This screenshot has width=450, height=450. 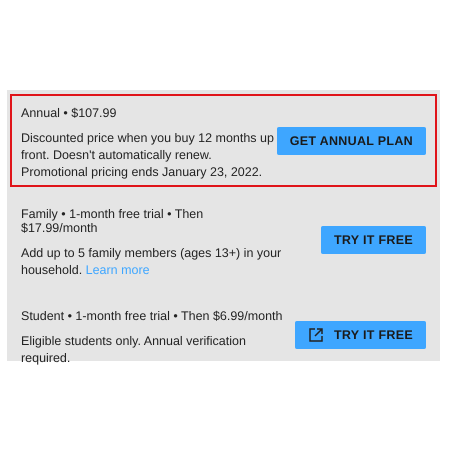 What do you see at coordinates (112, 221) in the screenshot?
I see `plan-heading: Family • 1-month free trial • Then $17.99/month` at bounding box center [112, 221].